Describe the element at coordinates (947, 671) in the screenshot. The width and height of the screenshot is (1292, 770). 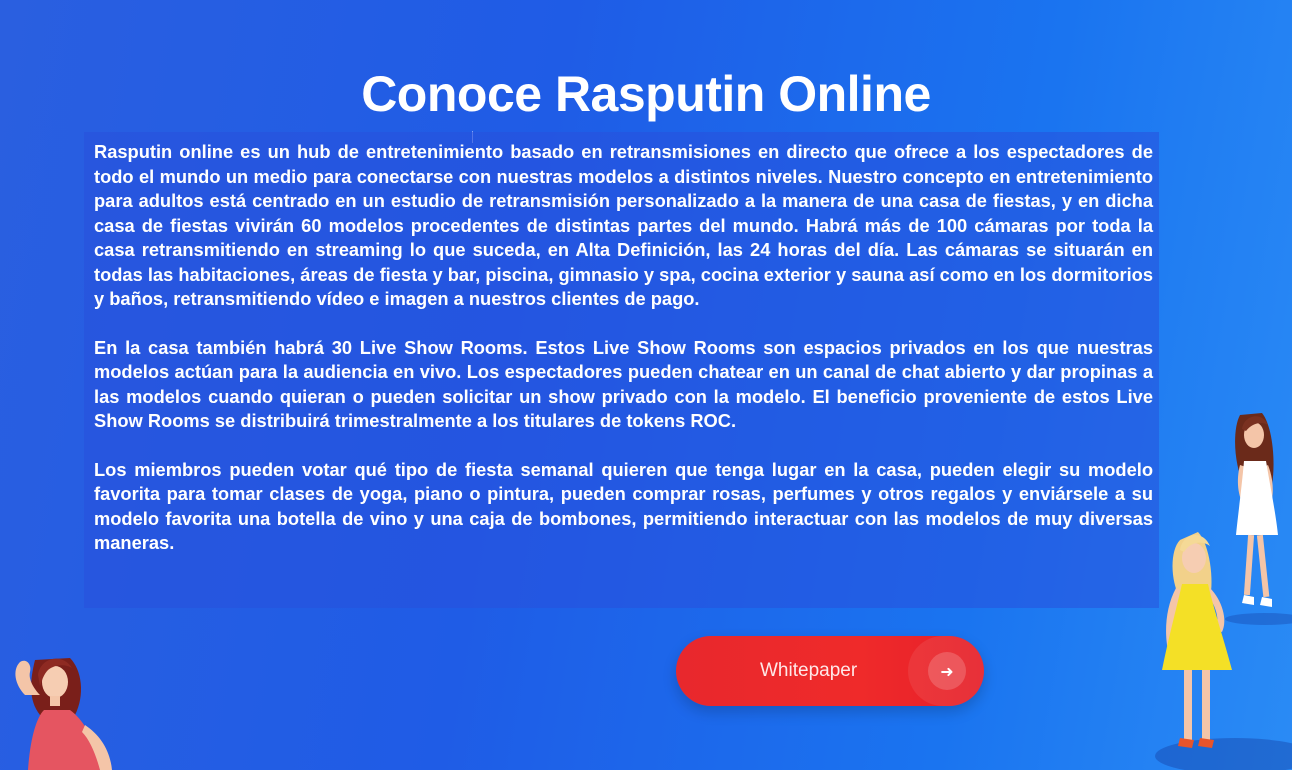
I see `arrow-right-icon: ➜` at that location.